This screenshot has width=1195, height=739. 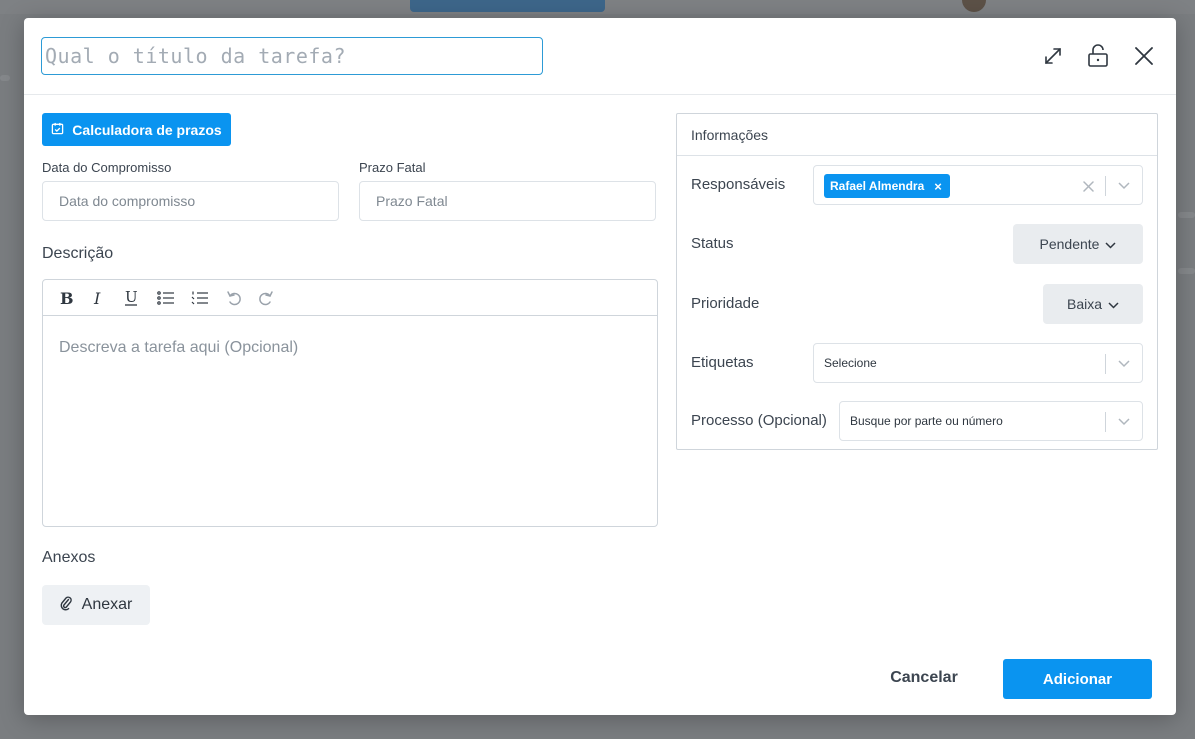 What do you see at coordinates (166, 298) in the screenshot?
I see `bullet-list-icon` at bounding box center [166, 298].